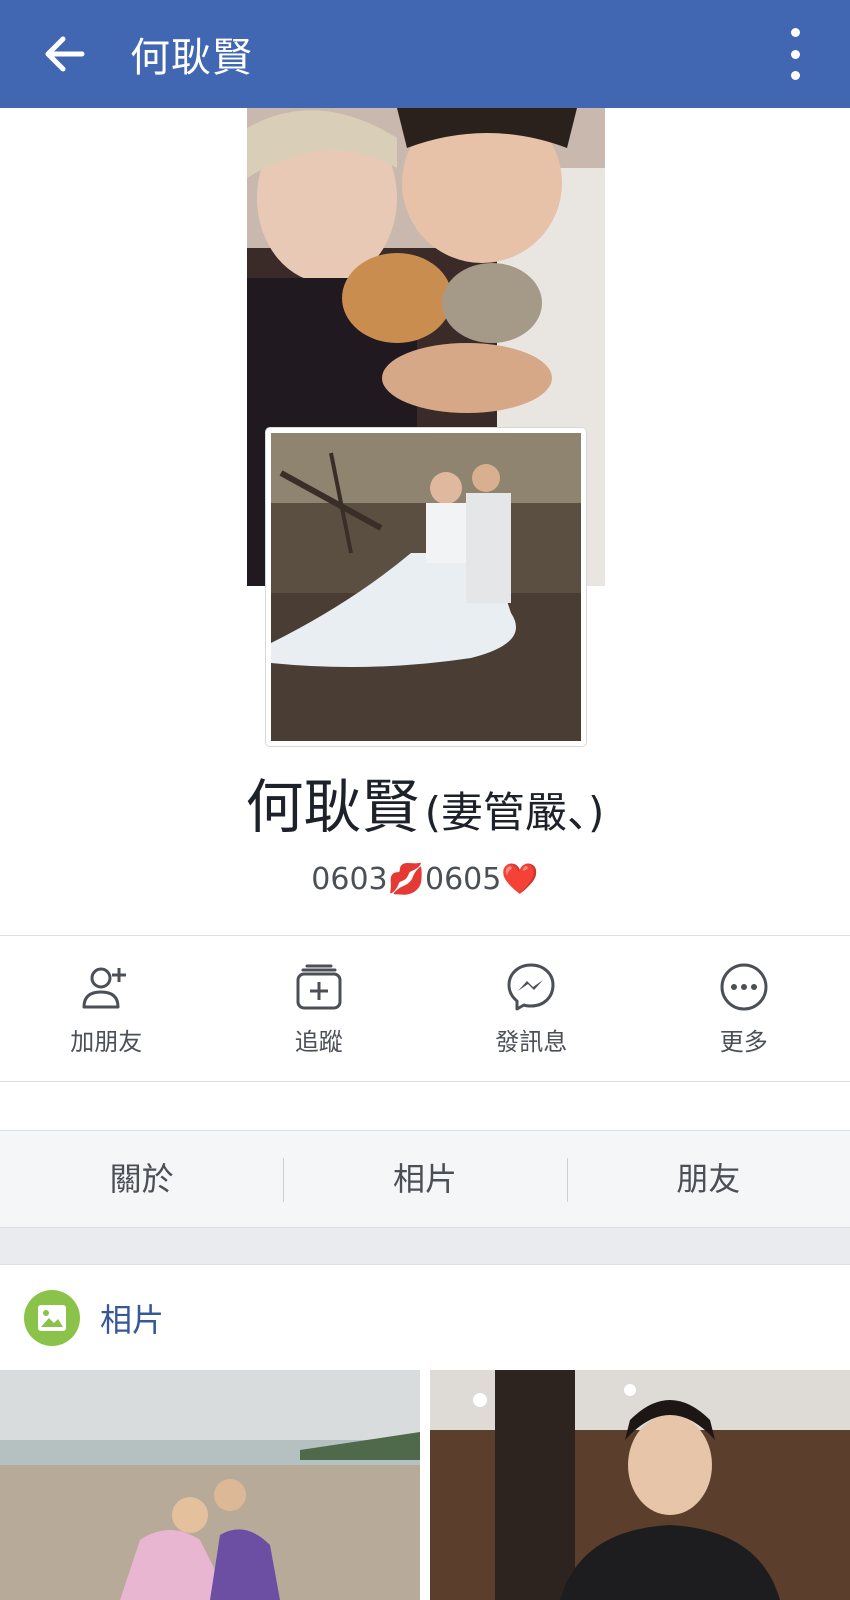  I want to click on profile-actions: 加朋友 追蹤 發訊息 更多, so click(425, 1008).